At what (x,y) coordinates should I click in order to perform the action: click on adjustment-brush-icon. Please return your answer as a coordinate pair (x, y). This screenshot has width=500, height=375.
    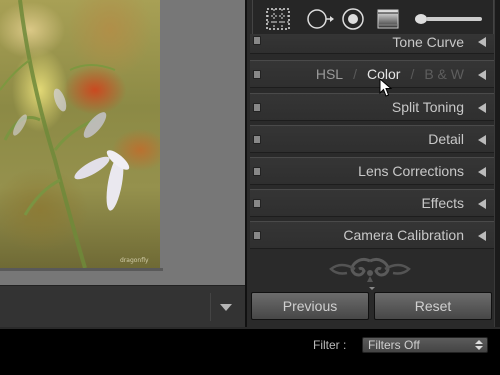
    Looking at the image, I should click on (449, 19).